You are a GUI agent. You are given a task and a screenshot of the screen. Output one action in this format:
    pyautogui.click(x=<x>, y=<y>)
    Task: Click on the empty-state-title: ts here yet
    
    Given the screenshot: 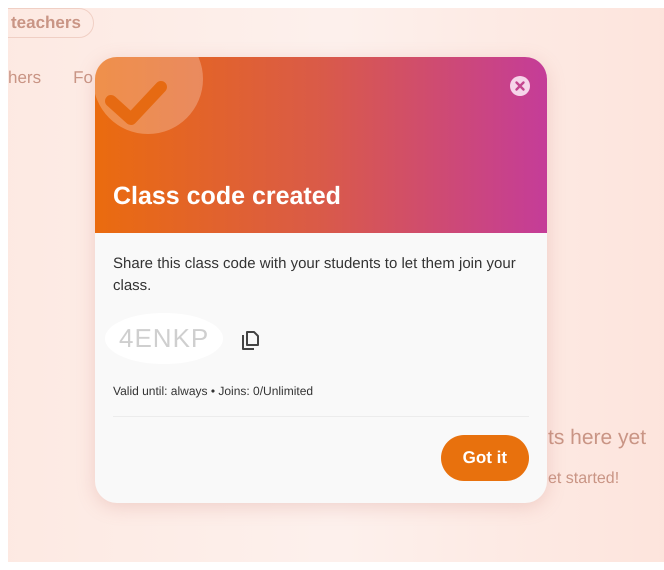 What is the action you would take?
    pyautogui.click(x=597, y=438)
    